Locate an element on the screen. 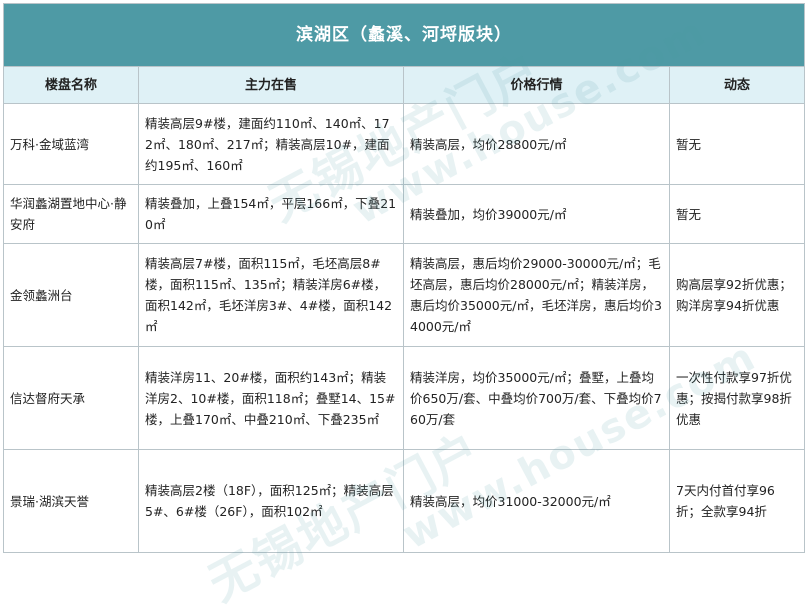 This screenshot has width=807, height=614. table-title-row: 滨湖区（蠡溪、河埒版块） is located at coordinates (404, 35).